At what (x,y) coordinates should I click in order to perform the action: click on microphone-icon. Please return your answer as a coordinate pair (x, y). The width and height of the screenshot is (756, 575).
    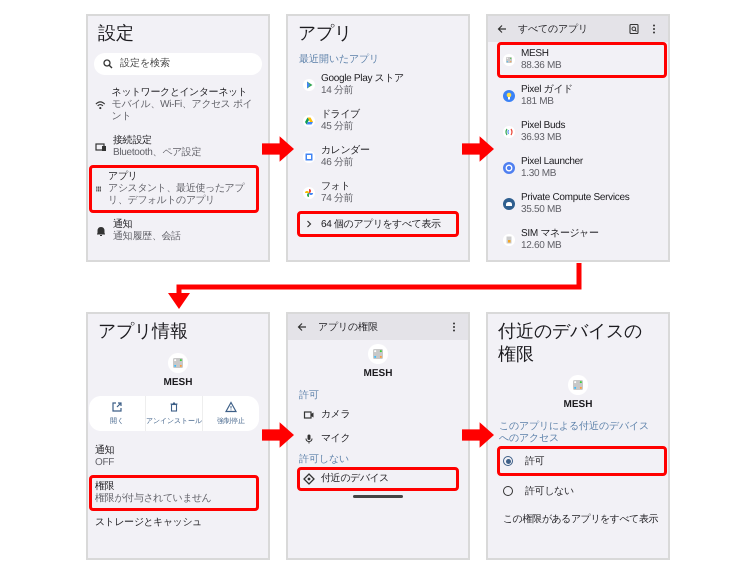
    Looking at the image, I should click on (309, 439).